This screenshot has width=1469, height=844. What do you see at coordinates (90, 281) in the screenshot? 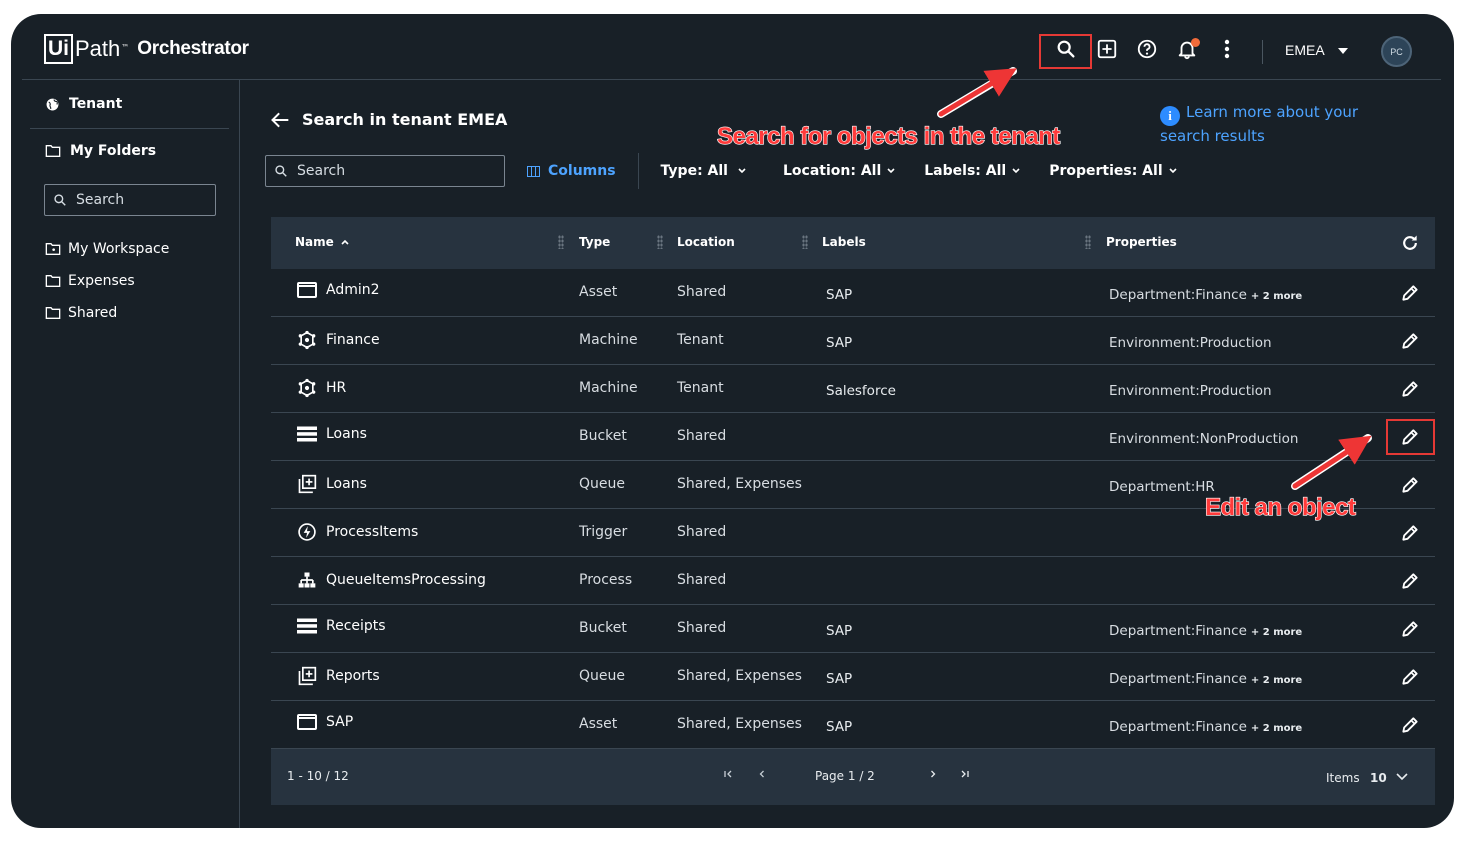
I see `sidebar-item-expenses: Expenses` at bounding box center [90, 281].